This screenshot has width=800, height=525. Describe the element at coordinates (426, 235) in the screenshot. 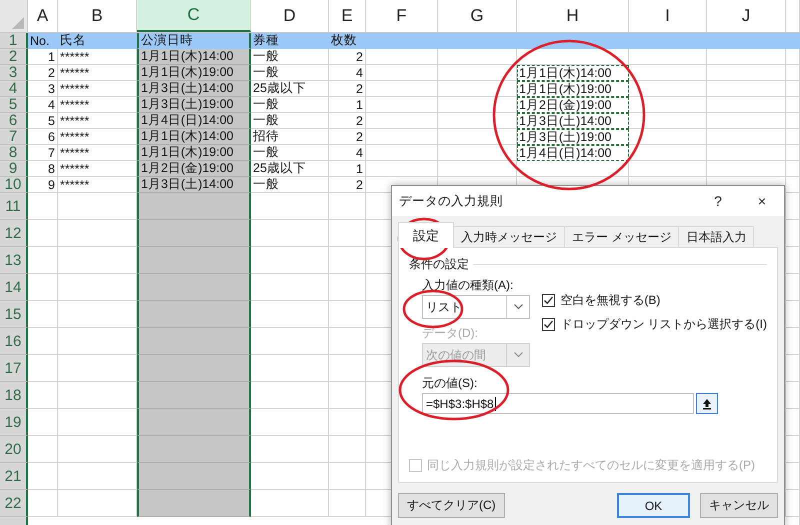

I see `tab: 設定` at that location.